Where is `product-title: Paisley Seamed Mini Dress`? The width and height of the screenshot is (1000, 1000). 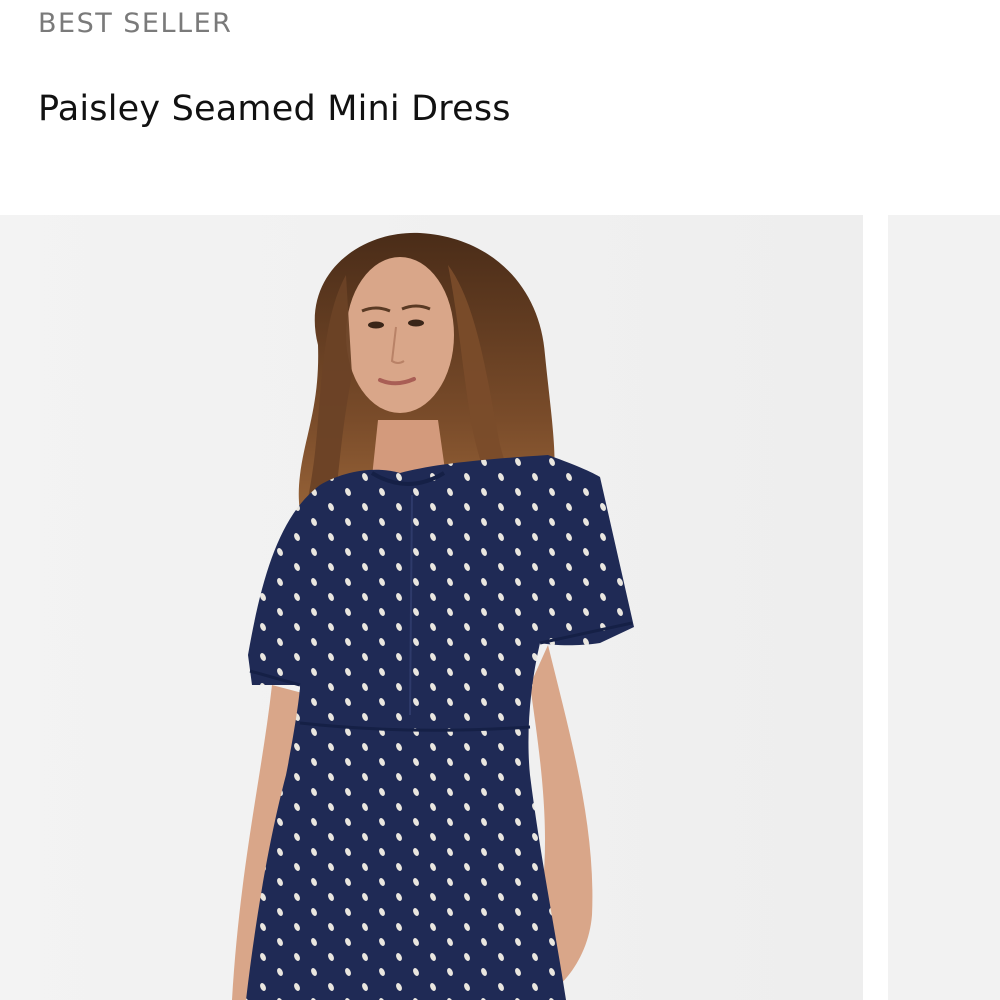
product-title: Paisley Seamed Mini Dress is located at coordinates (274, 109).